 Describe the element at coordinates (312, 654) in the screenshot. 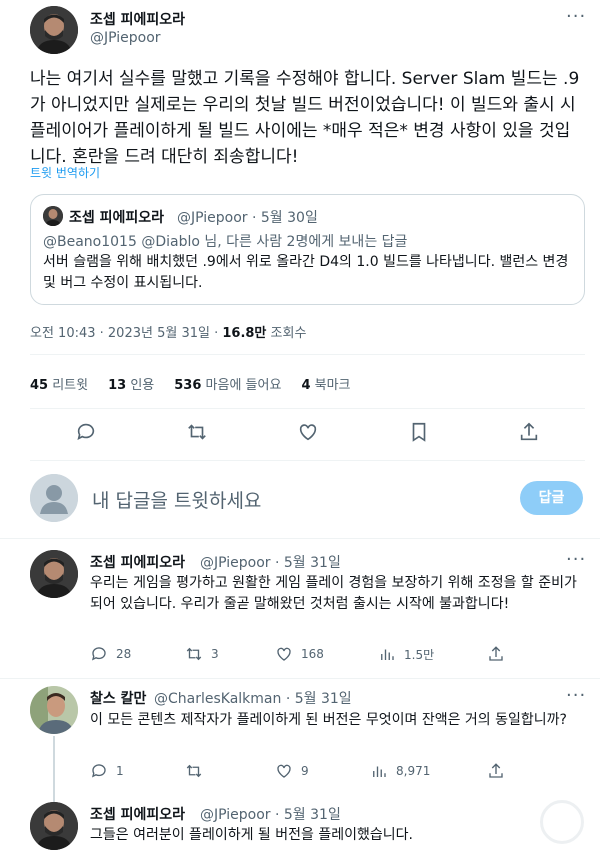

I see `like-count: 168` at that location.